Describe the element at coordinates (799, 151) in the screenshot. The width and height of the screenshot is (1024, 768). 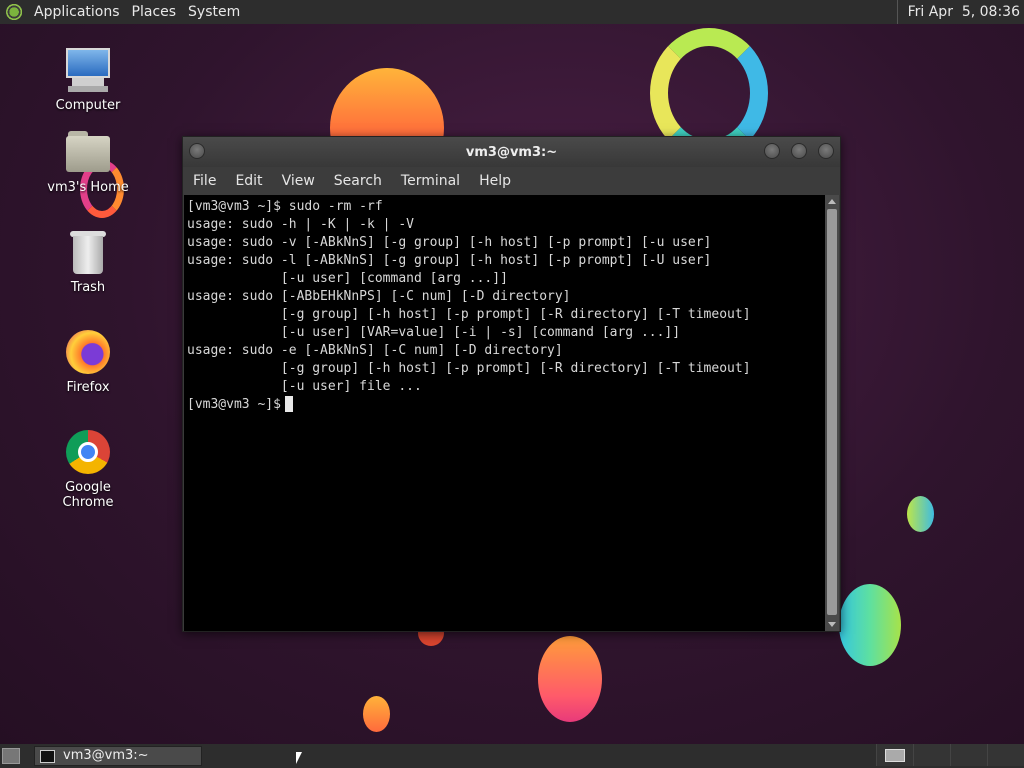
I see `maximize-icon` at that location.